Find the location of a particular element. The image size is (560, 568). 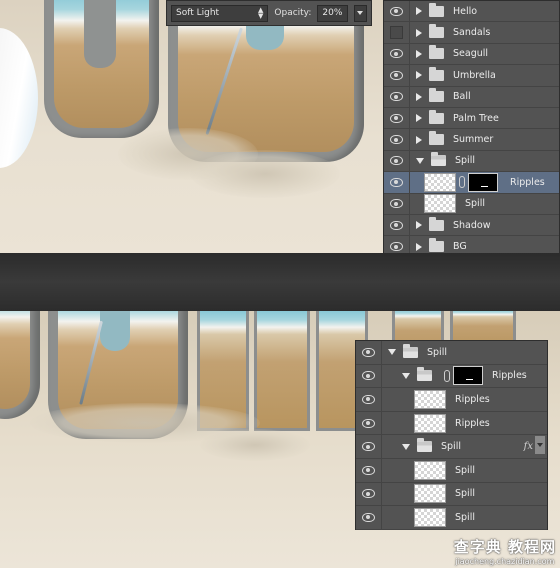

watermark: 查字典 教程网 jiaocheng.chazidian.com is located at coordinates (505, 551).